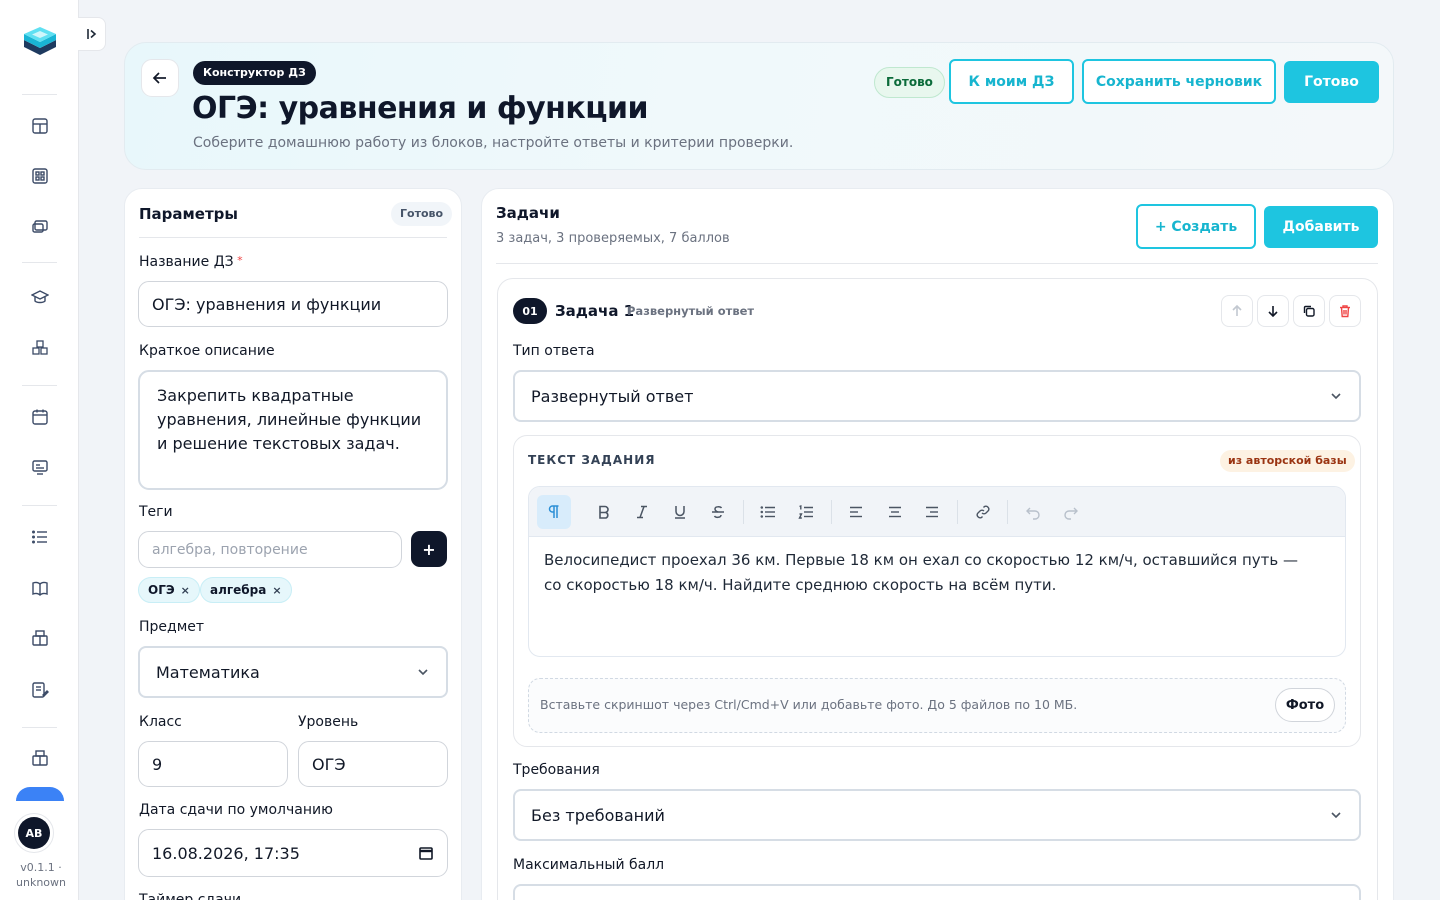 The image size is (1440, 900). What do you see at coordinates (595, 311) in the screenshot?
I see `task-title: Задача 1` at bounding box center [595, 311].